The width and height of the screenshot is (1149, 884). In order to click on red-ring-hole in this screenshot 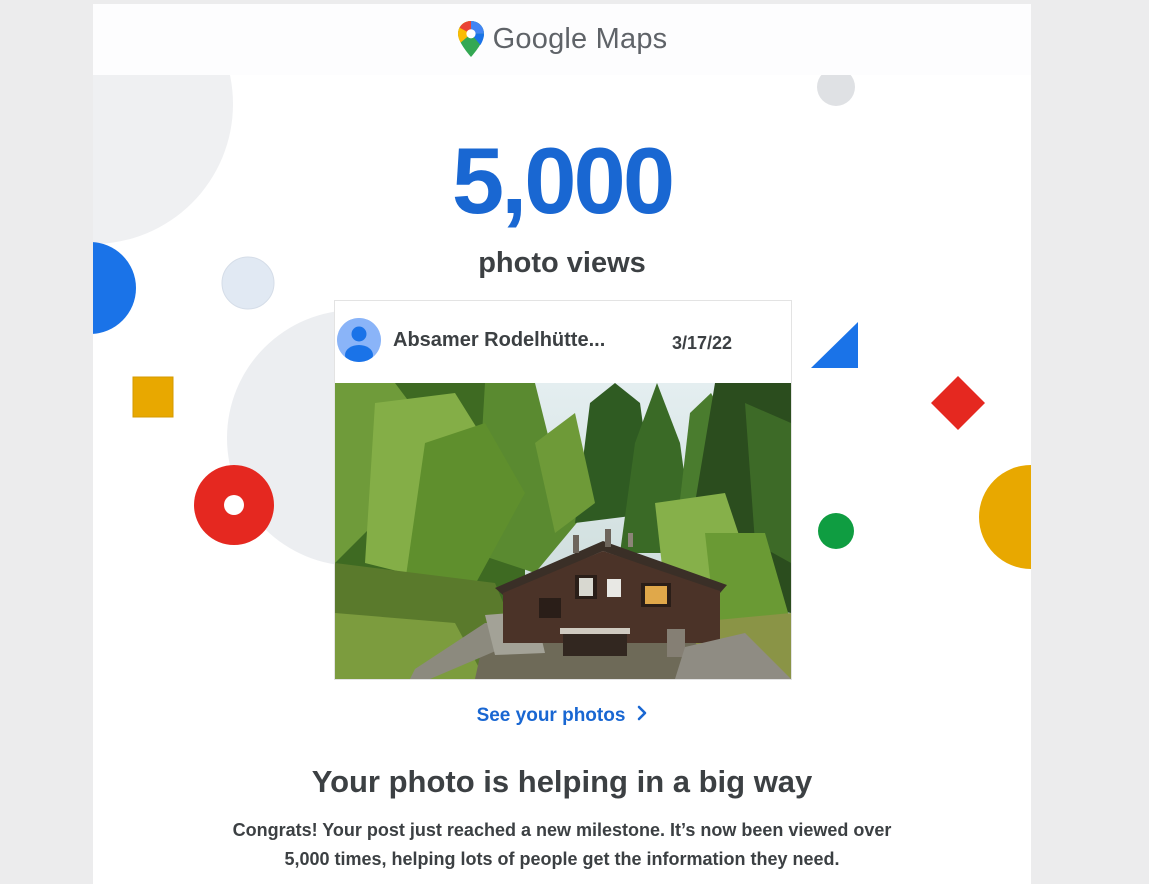, I will do `click(234, 505)`.